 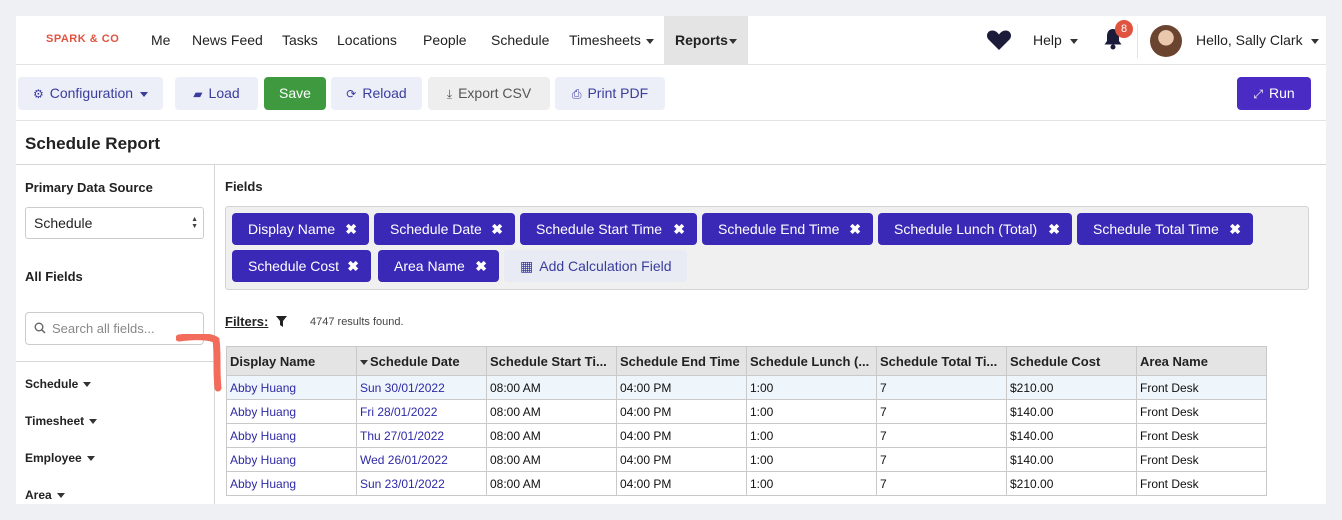 I want to click on help-menu: Help, so click(x=1055, y=40).